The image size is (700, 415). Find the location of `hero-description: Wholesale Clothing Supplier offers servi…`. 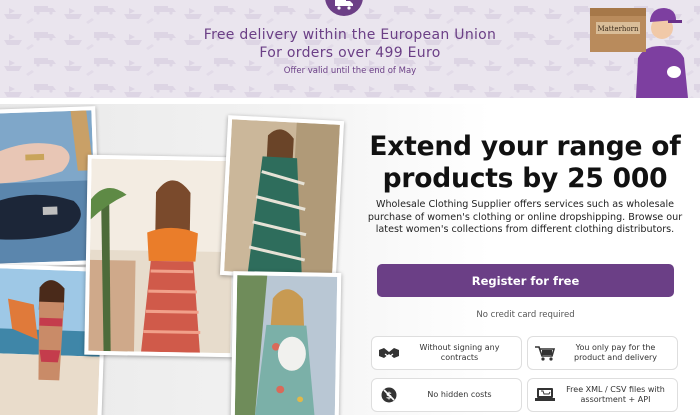

hero-description: Wholesale Clothing Supplier offers servi… is located at coordinates (525, 217).